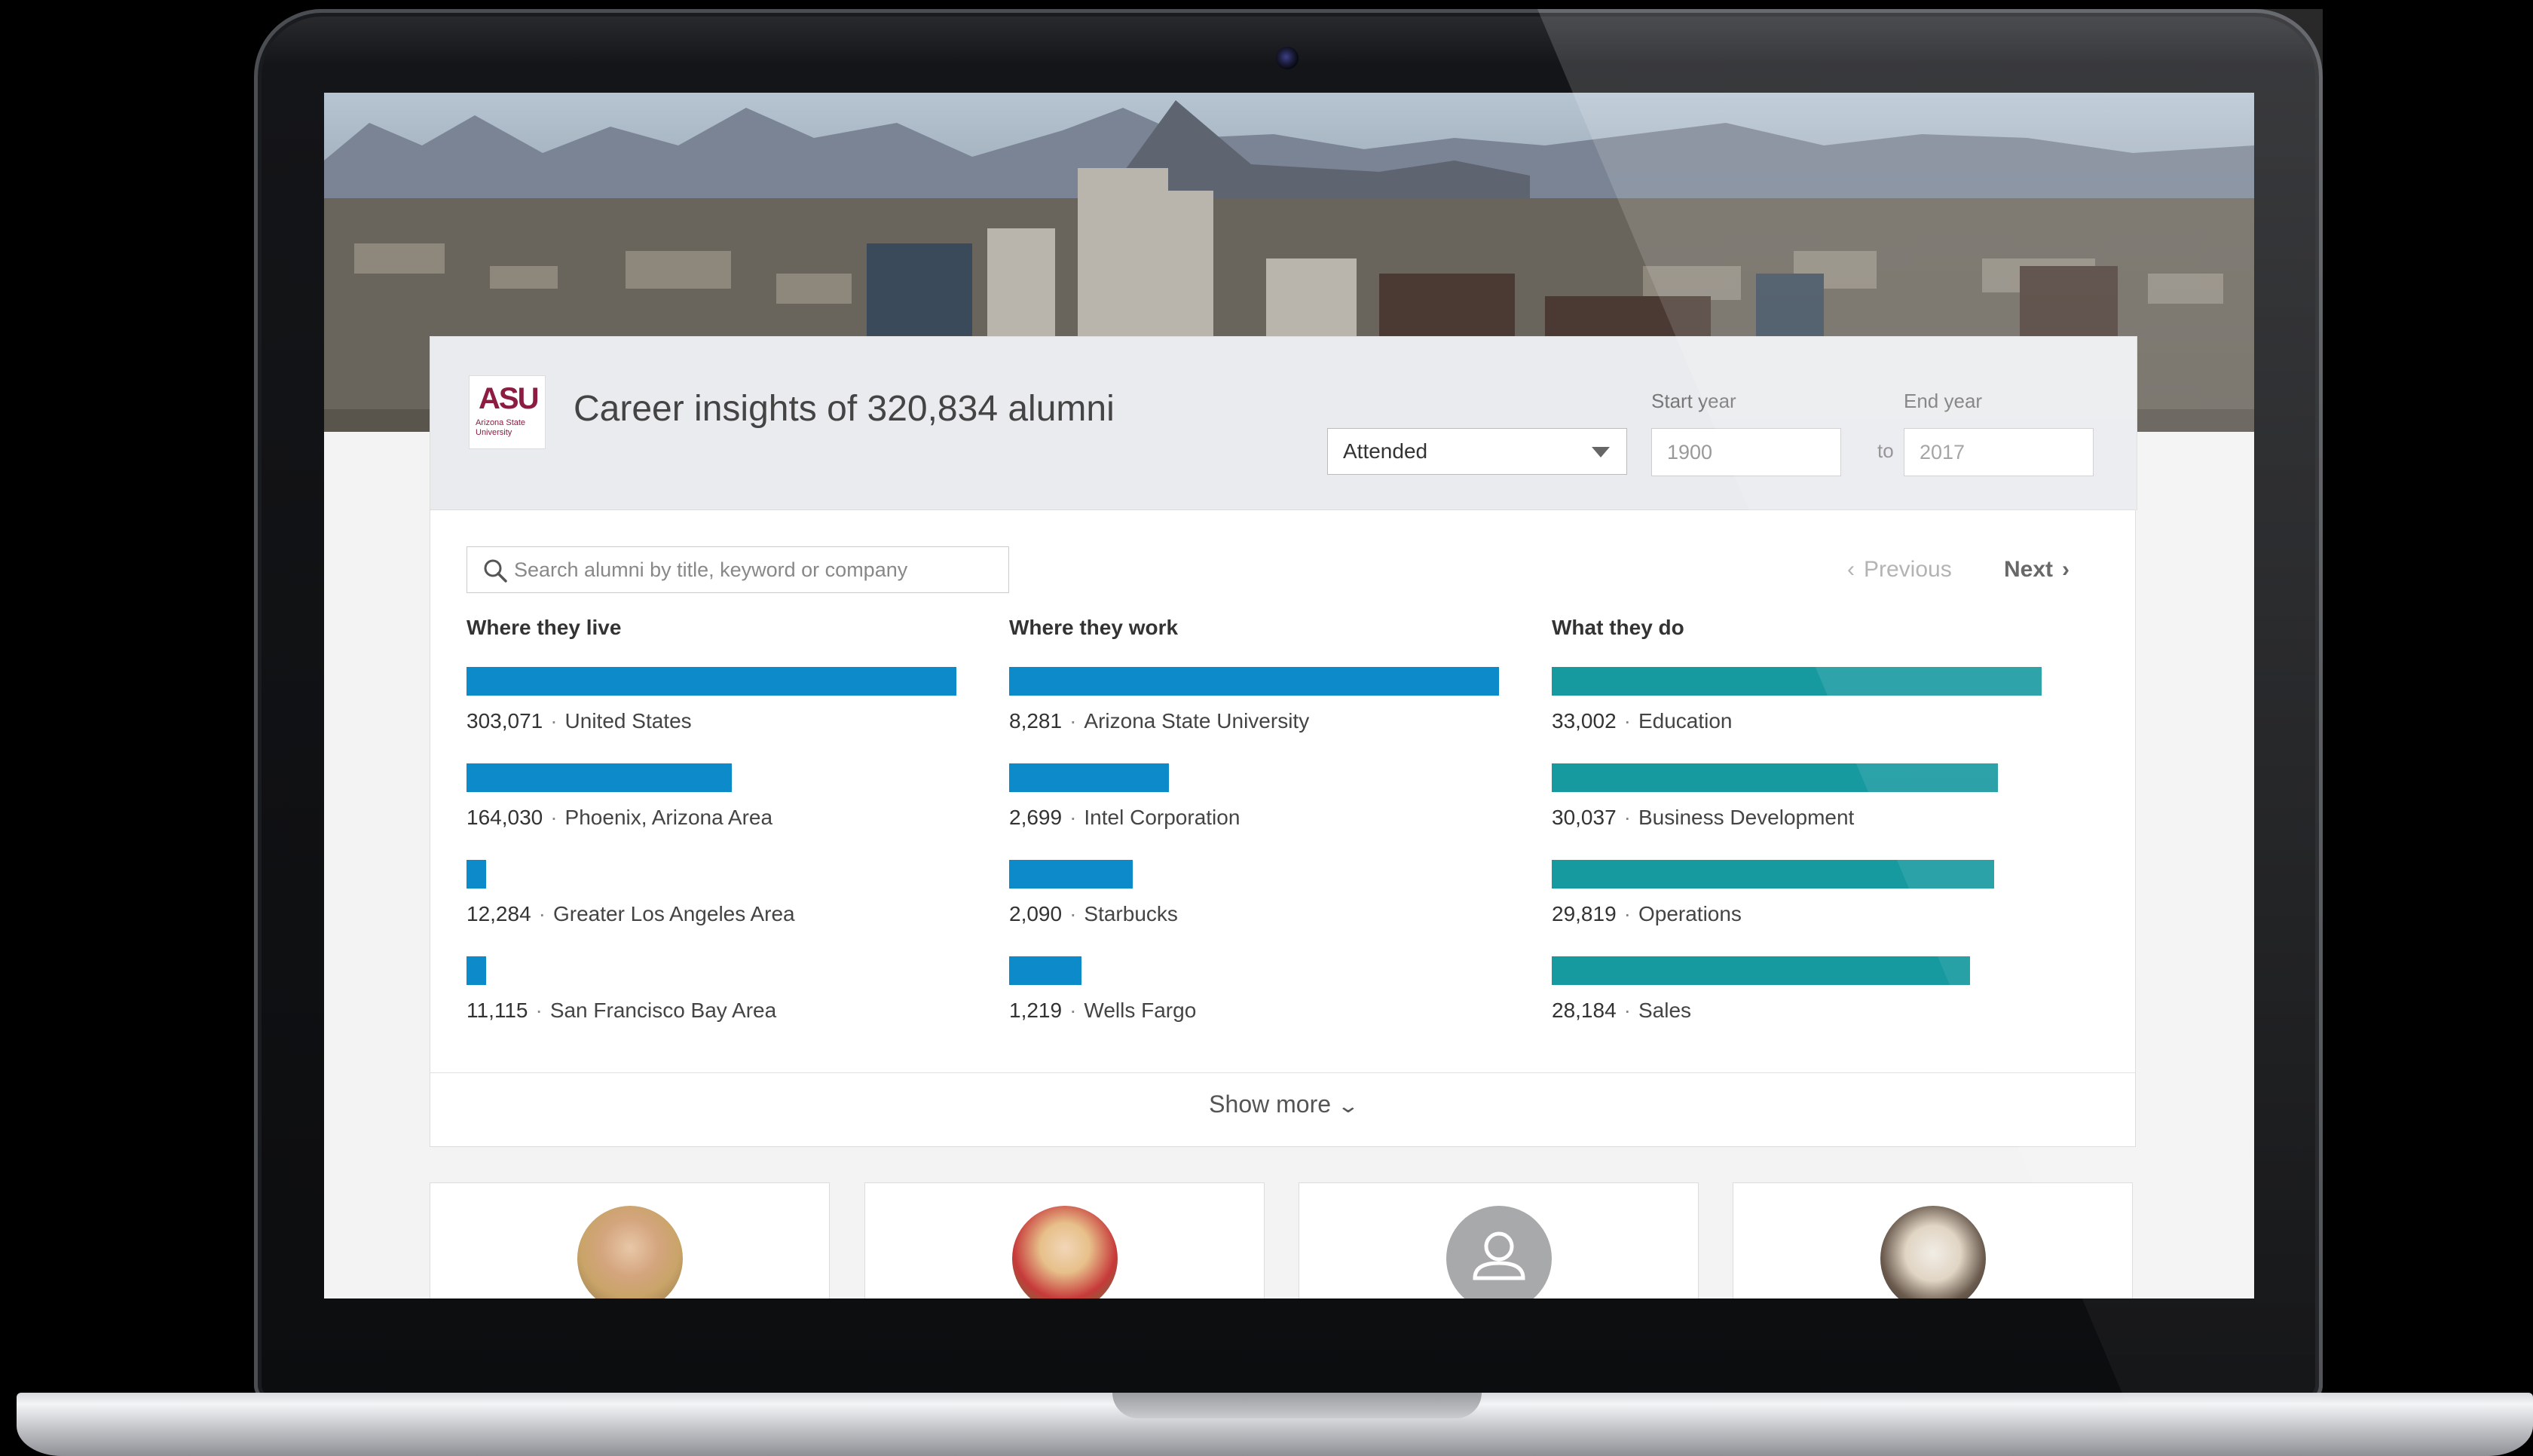  Describe the element at coordinates (505, 721) in the screenshot. I see `insight-count: 303,071` at that location.